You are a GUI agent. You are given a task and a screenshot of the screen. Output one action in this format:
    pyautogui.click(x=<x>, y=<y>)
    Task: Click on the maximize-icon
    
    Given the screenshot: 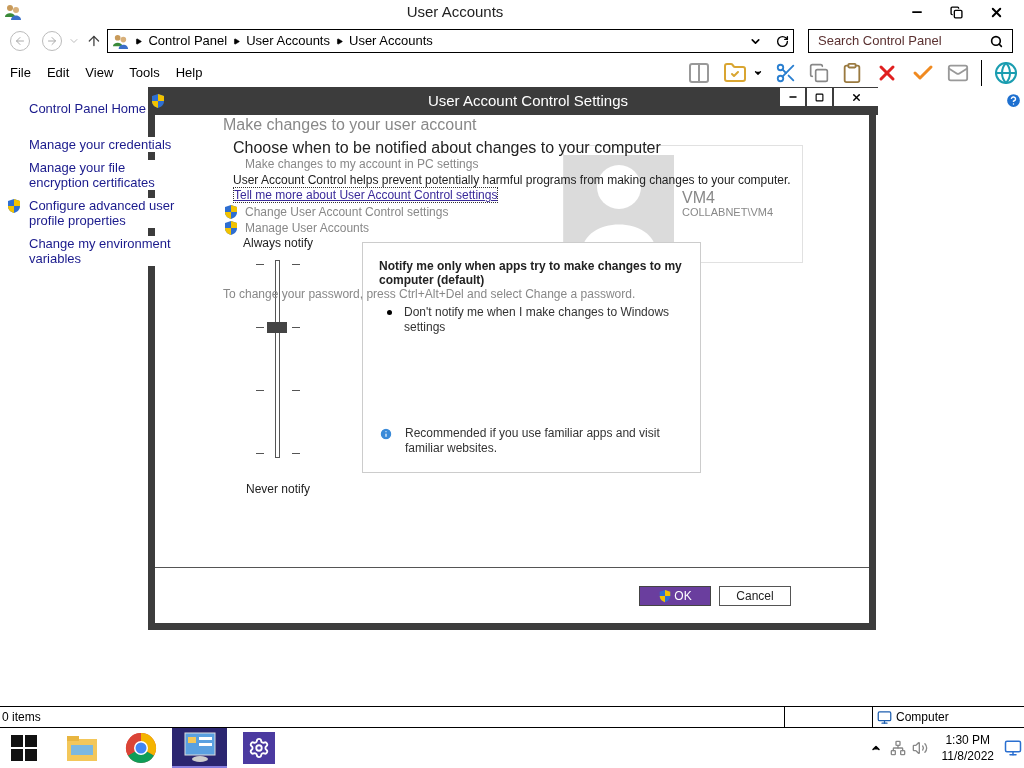 What is the action you would take?
    pyautogui.click(x=819, y=97)
    